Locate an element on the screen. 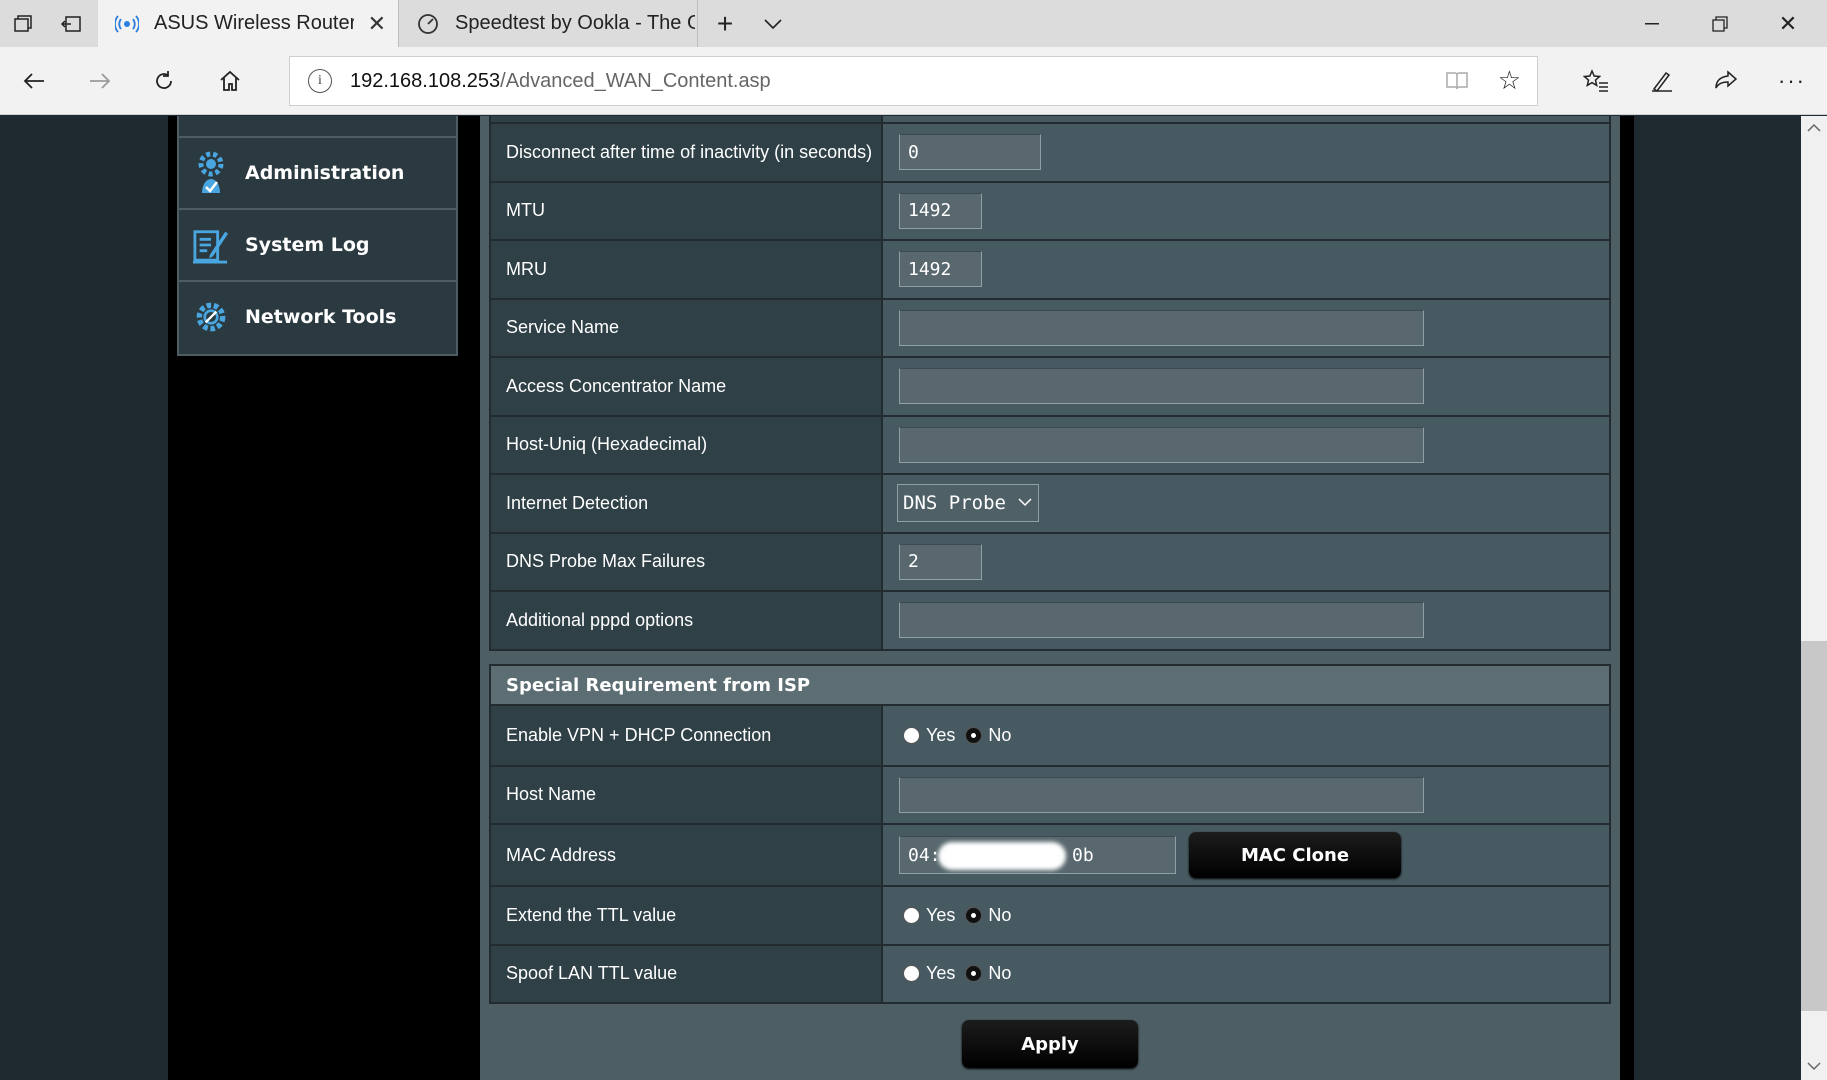 The height and width of the screenshot is (1080, 1827). site-info-icon: i is located at coordinates (320, 81).